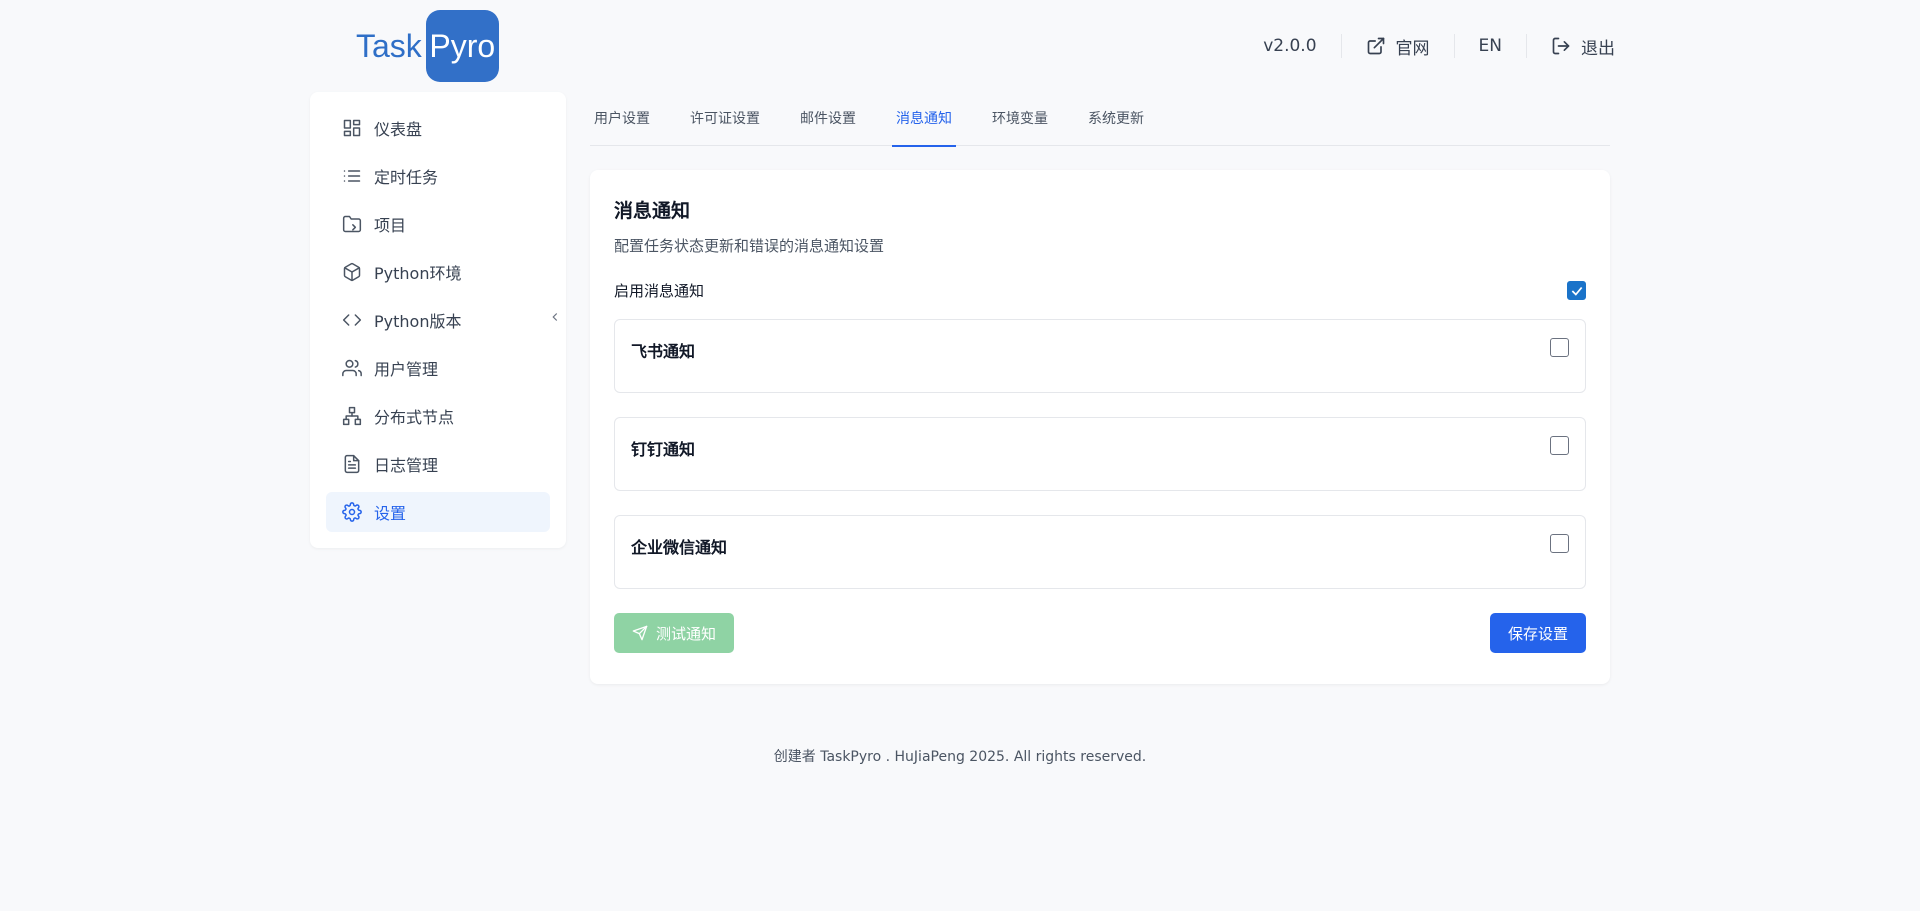 This screenshot has width=1920, height=911. What do you see at coordinates (663, 449) in the screenshot?
I see `channel-name: 钉钉通知` at bounding box center [663, 449].